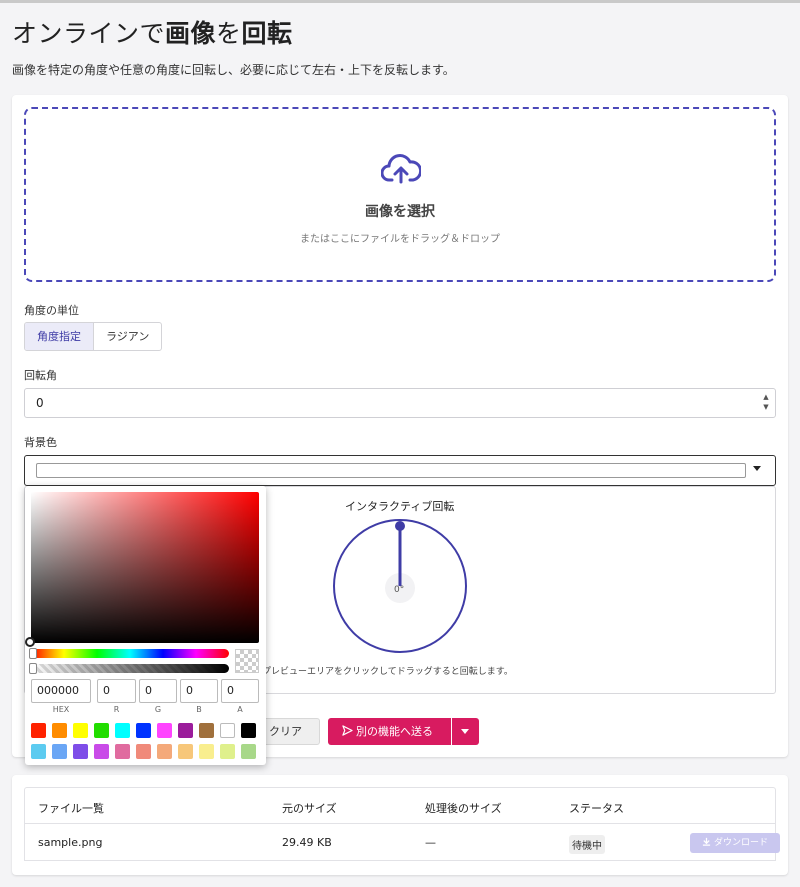 Image resolution: width=800 pixels, height=887 pixels. What do you see at coordinates (59, 336) in the screenshot?
I see `angle-unit-degrees: 角度指定` at bounding box center [59, 336].